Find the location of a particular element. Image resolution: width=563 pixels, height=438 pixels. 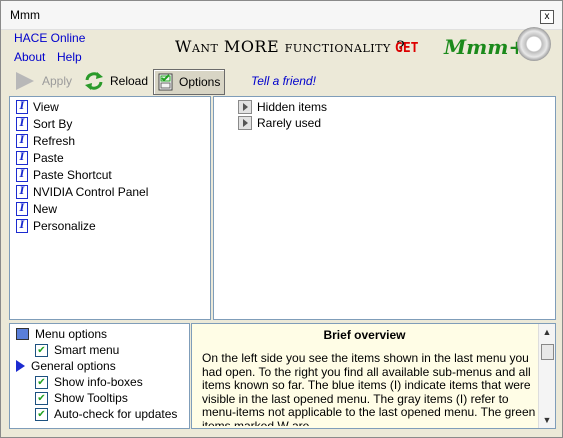

show-tooltips-checkbox: ✔ Show Tooltips is located at coordinates (81, 398).